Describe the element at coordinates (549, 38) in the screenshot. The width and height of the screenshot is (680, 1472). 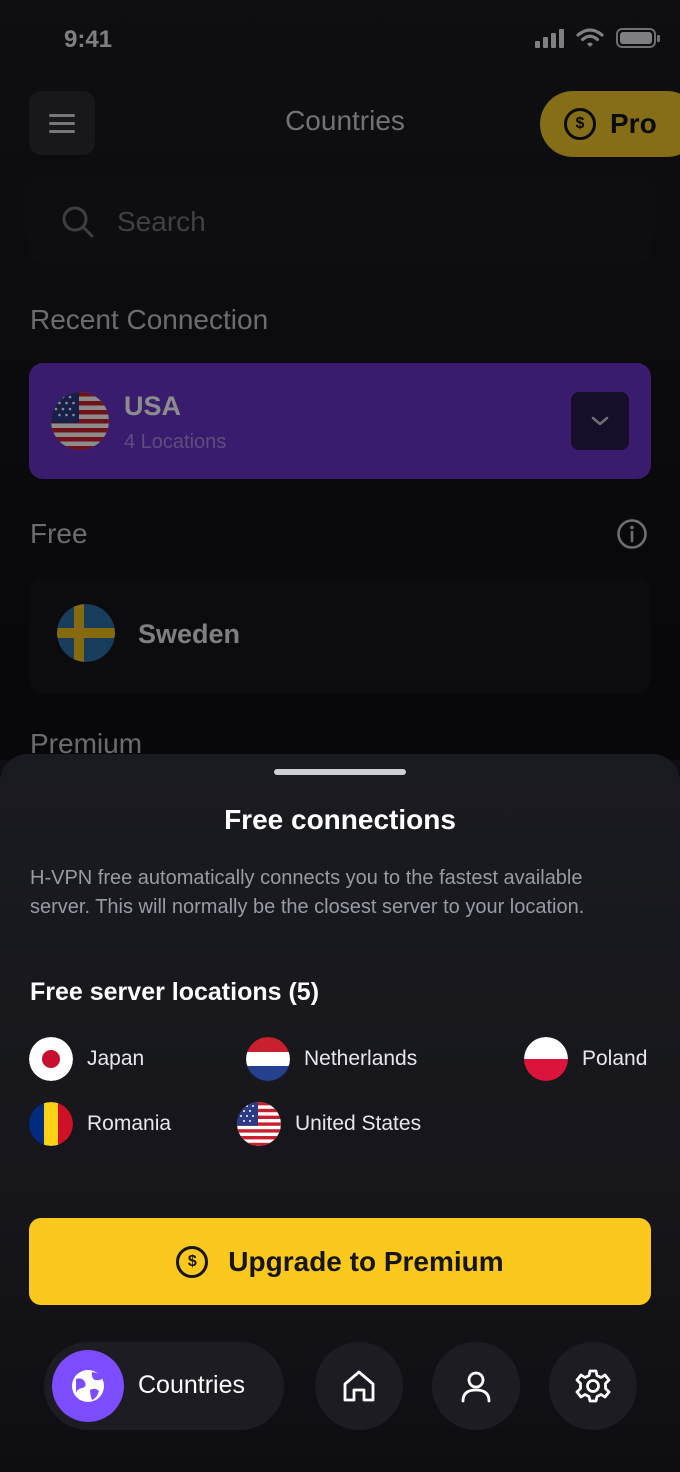
I see `signal-icon` at that location.